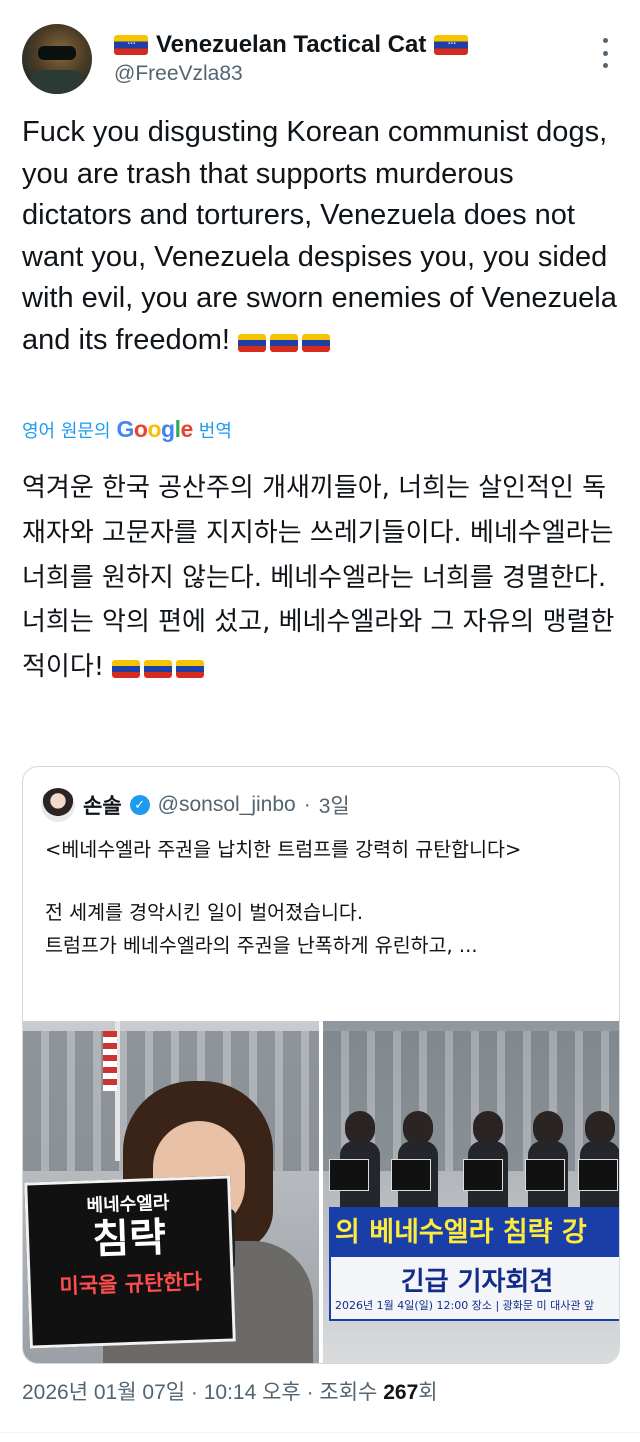 The image size is (640, 1442). What do you see at coordinates (139, 805) in the screenshot?
I see `verified-badge-icon: ✓` at bounding box center [139, 805].